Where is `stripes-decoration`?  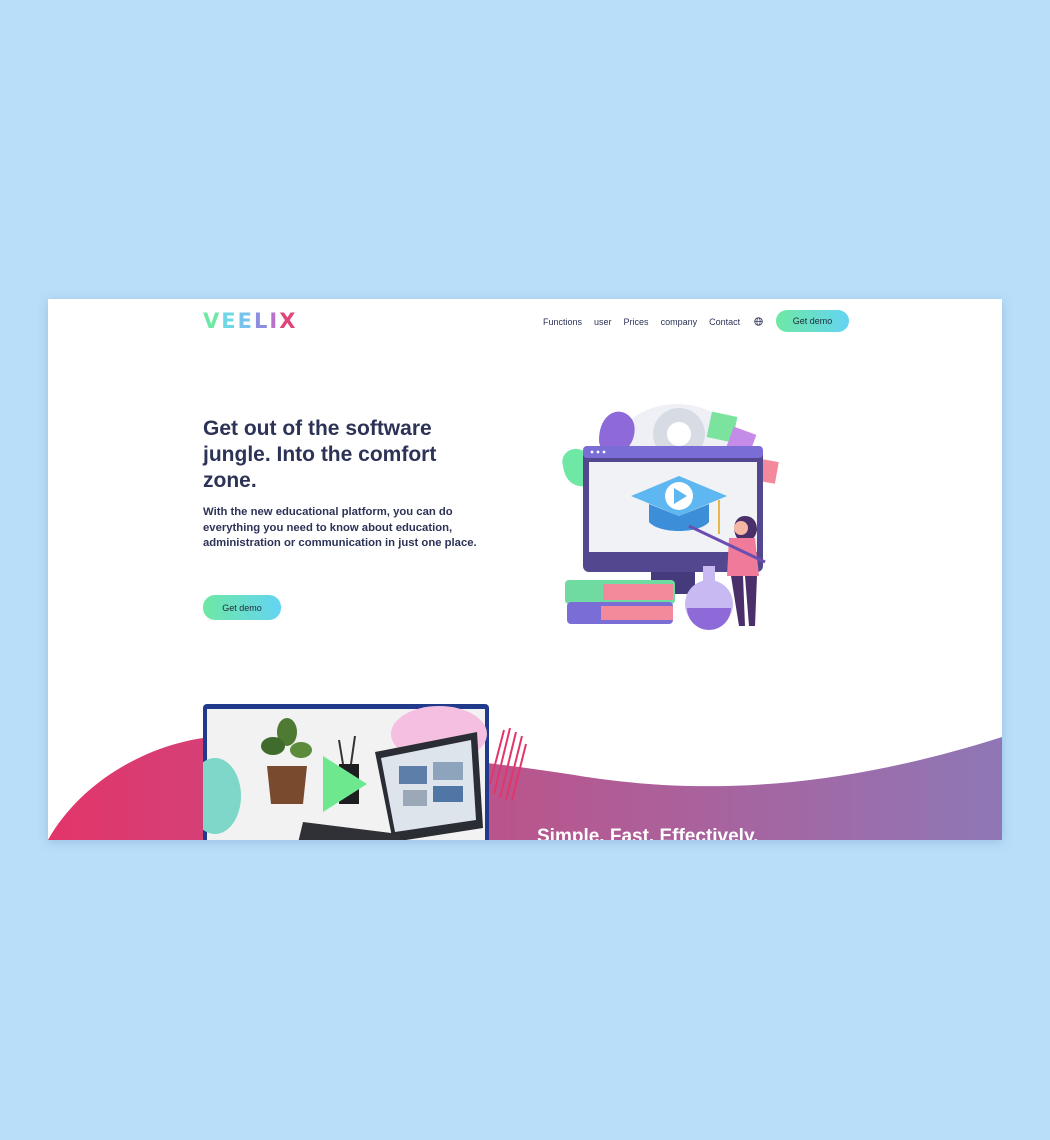 stripes-decoration is located at coordinates (508, 764).